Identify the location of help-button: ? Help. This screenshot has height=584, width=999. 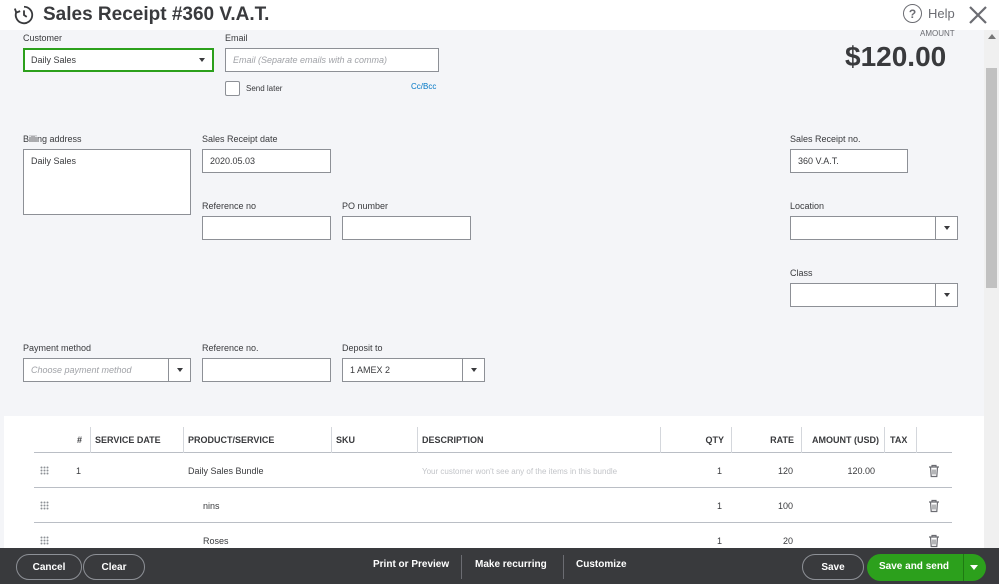
(929, 13).